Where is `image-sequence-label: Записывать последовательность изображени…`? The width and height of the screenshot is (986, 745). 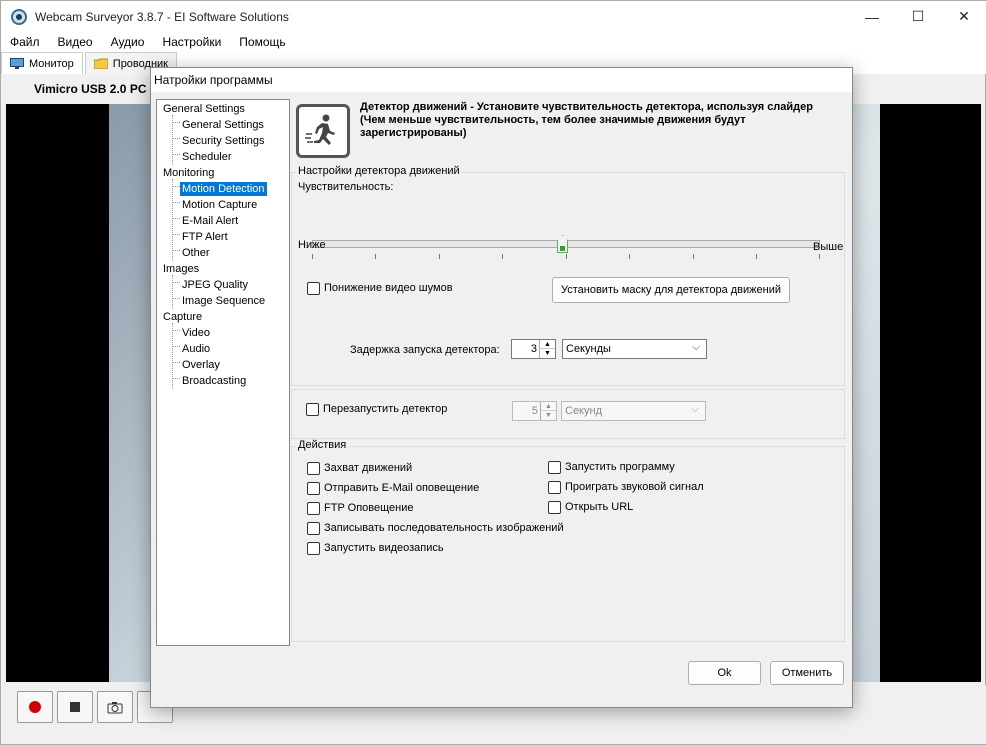 image-sequence-label: Записывать последовательность изображени… is located at coordinates (444, 528).